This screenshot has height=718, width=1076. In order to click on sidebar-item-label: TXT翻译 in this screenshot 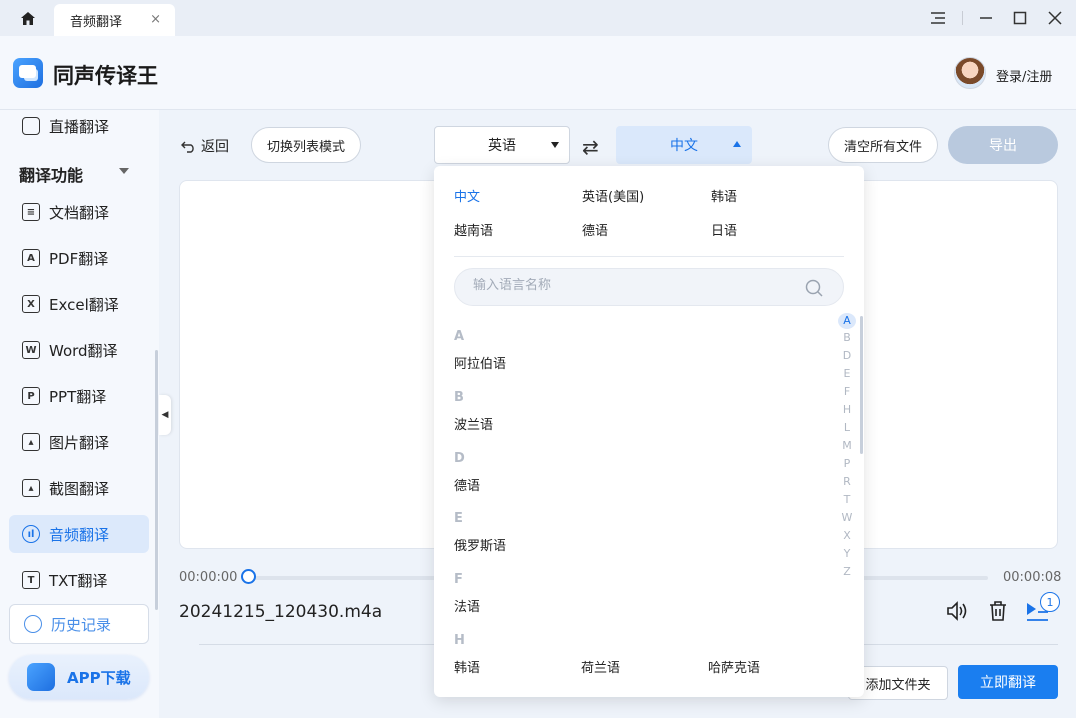, I will do `click(78, 580)`.